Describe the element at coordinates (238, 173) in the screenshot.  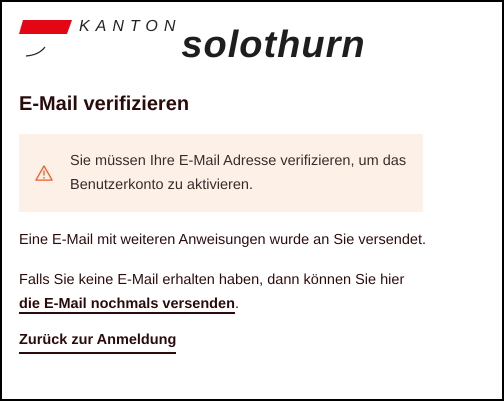
I see `alert-message: Sie müssen Ihre E-Mail Adresse verifizieren, um das Benutzerkonto zu aktivieren.` at that location.